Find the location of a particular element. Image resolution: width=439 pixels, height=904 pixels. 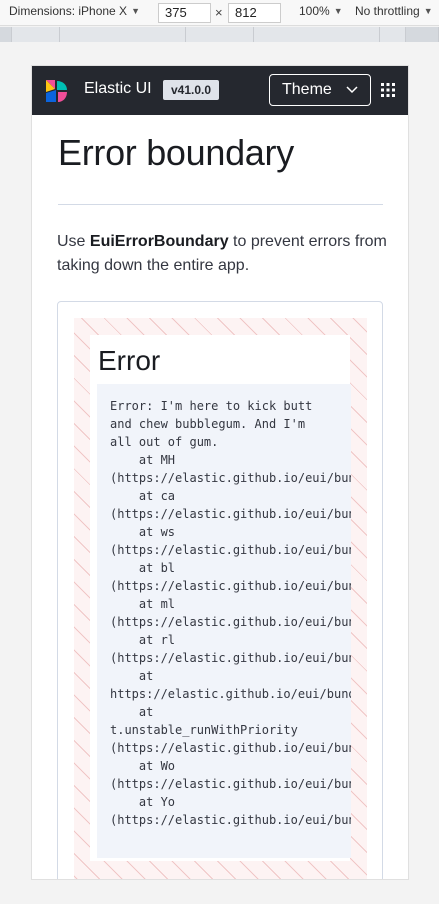

version-badge: v41.0.0 is located at coordinates (191, 90).